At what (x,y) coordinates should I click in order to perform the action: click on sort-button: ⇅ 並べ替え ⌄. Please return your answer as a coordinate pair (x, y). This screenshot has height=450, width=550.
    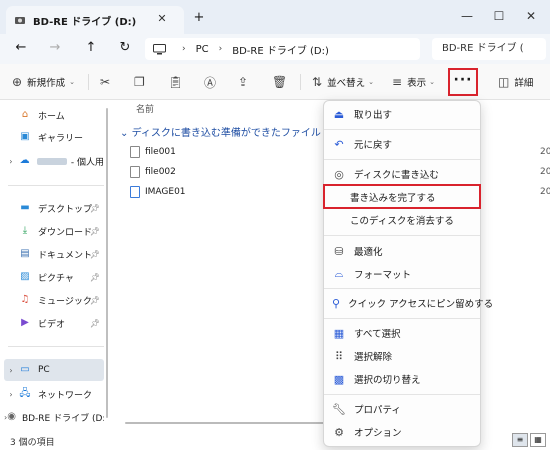
    Looking at the image, I should click on (343, 82).